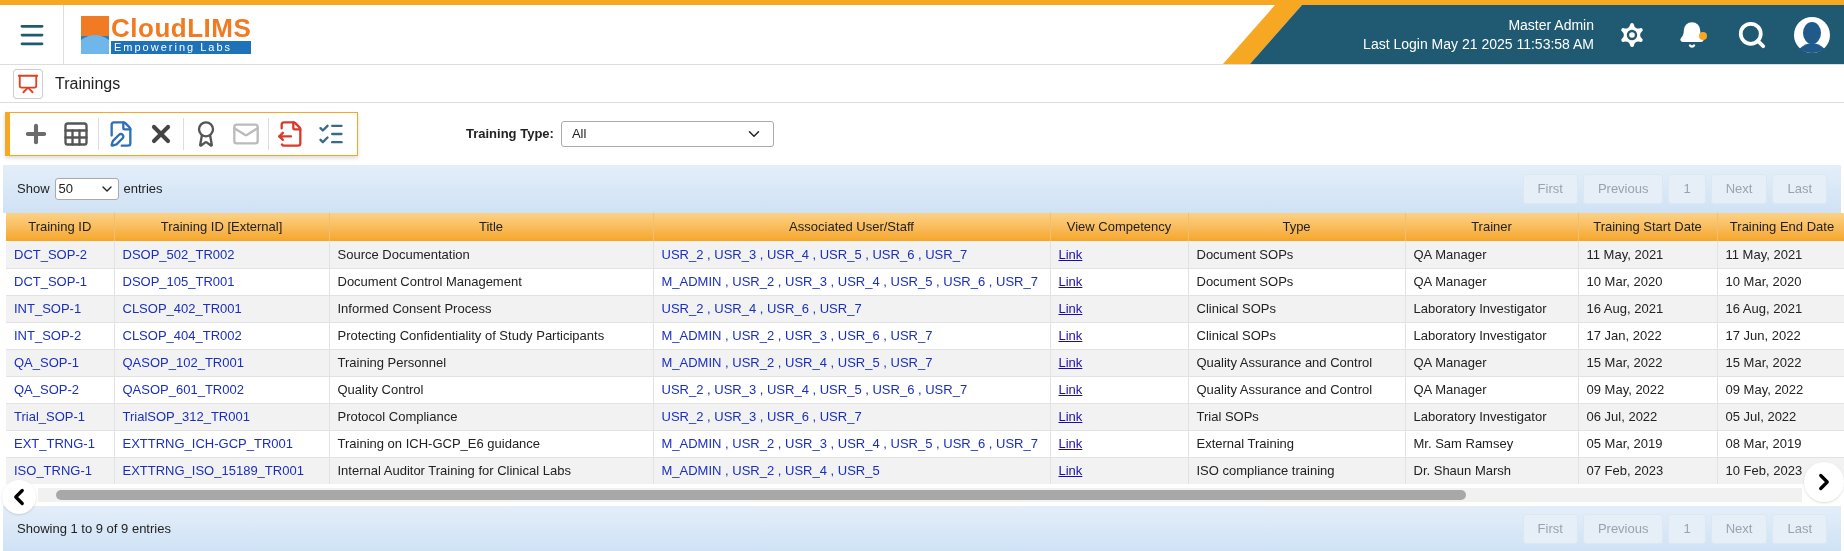 The width and height of the screenshot is (1844, 551). Describe the element at coordinates (88, 83) in the screenshot. I see `page-title: Trainings` at that location.